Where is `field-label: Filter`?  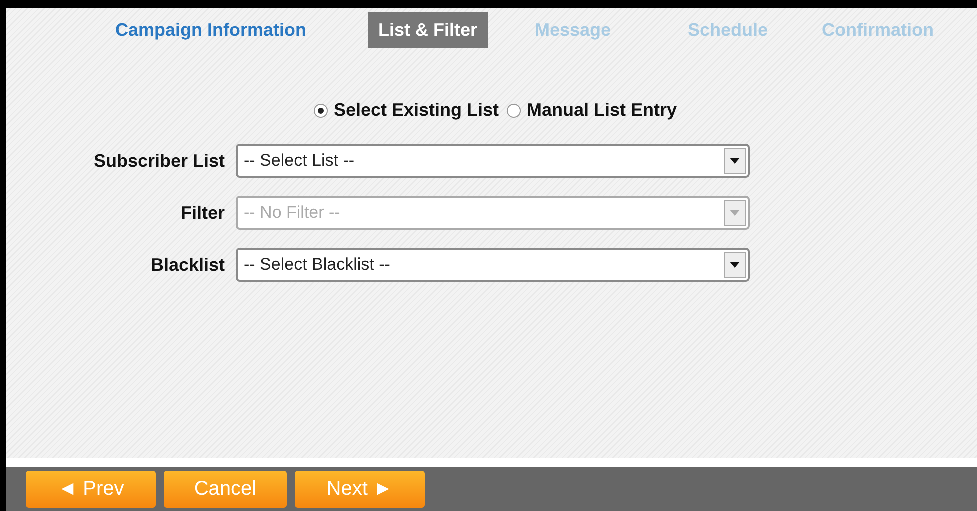
field-label: Filter is located at coordinates (203, 213).